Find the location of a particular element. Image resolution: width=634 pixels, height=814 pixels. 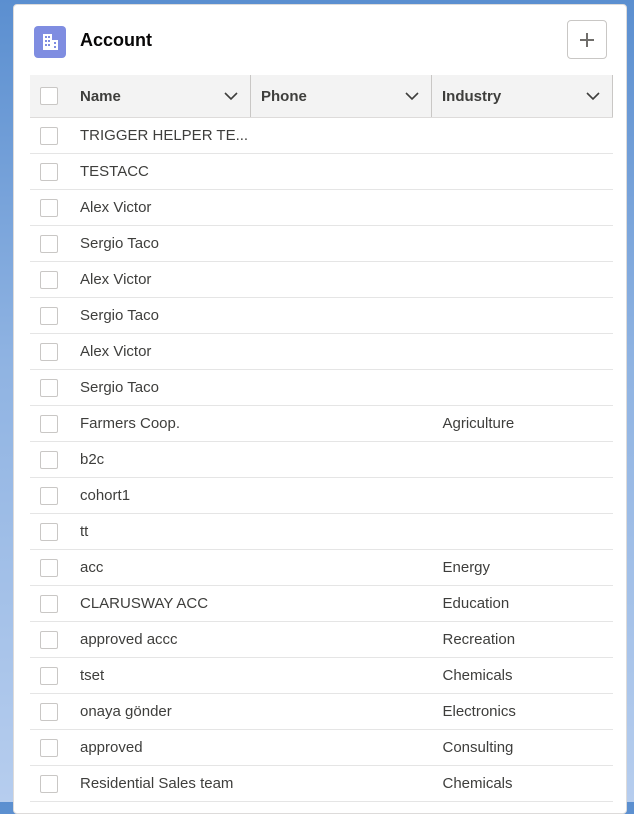

column-label-industry: Industry is located at coordinates (472, 96).